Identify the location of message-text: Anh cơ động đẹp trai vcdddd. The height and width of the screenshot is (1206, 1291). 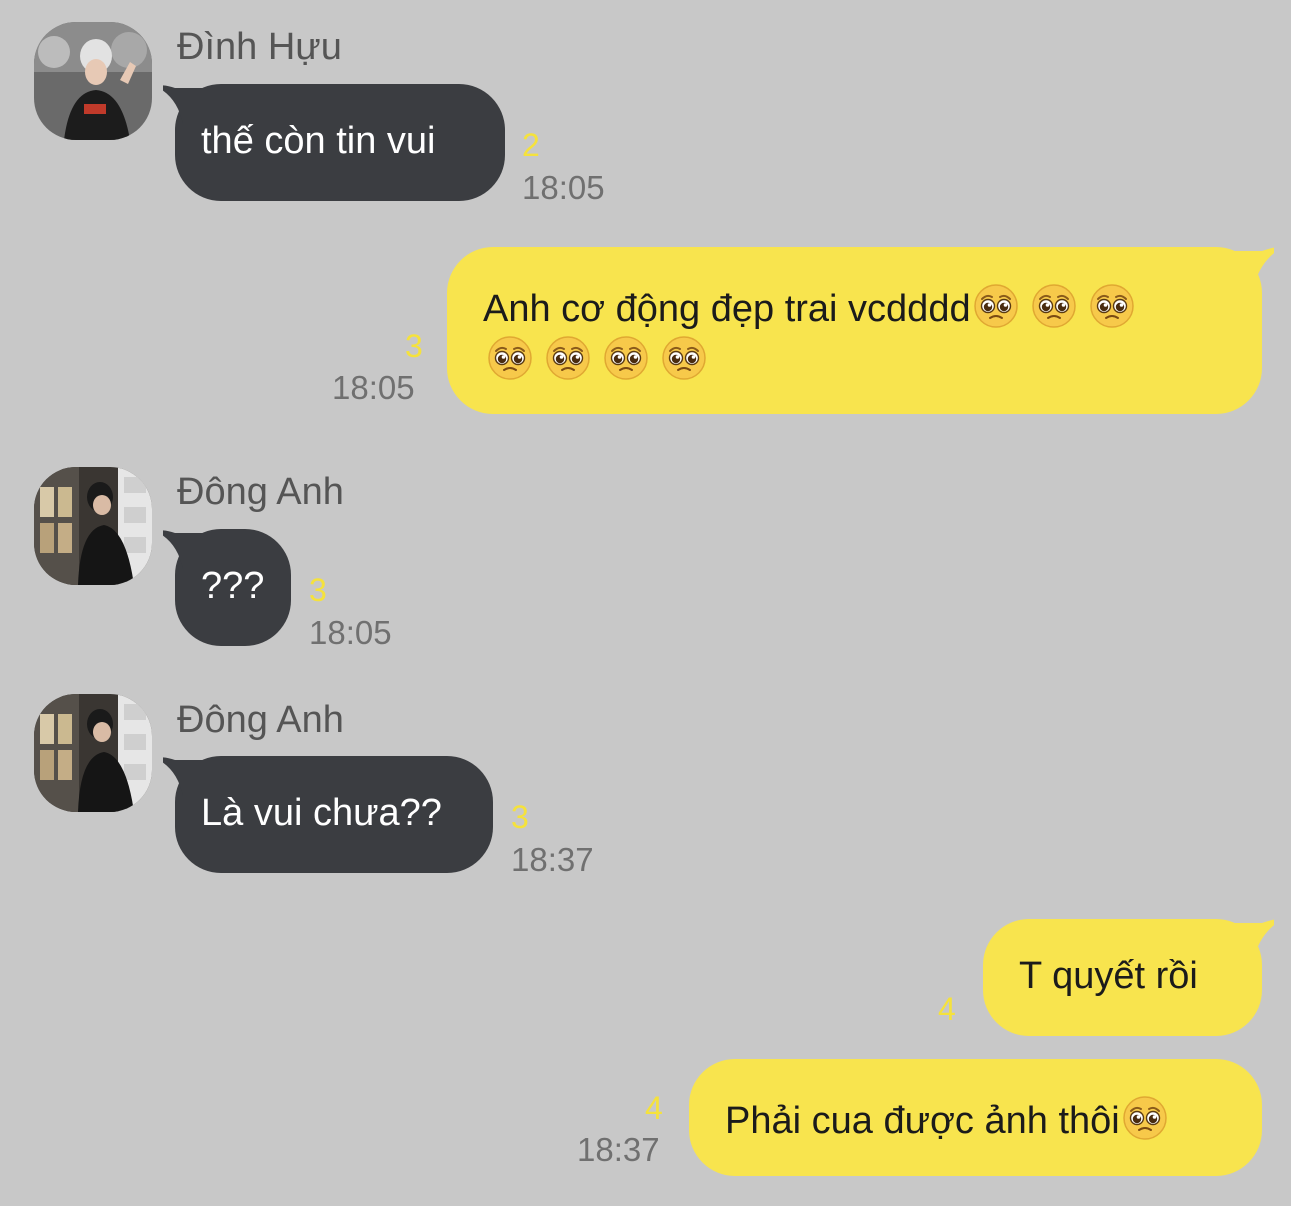
(727, 309).